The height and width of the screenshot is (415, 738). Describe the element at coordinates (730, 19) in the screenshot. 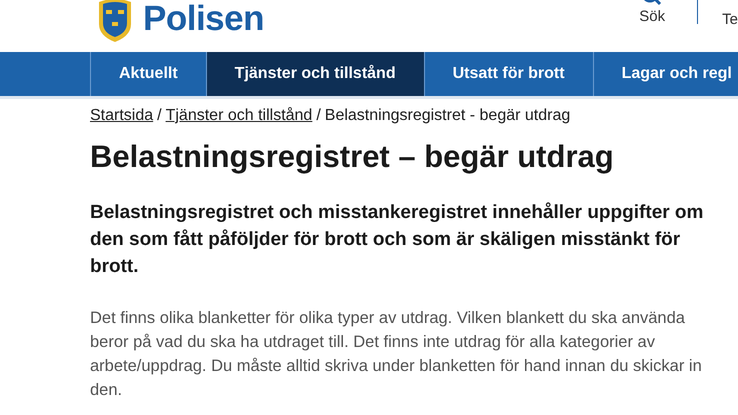

I see `header-link: Te` at that location.